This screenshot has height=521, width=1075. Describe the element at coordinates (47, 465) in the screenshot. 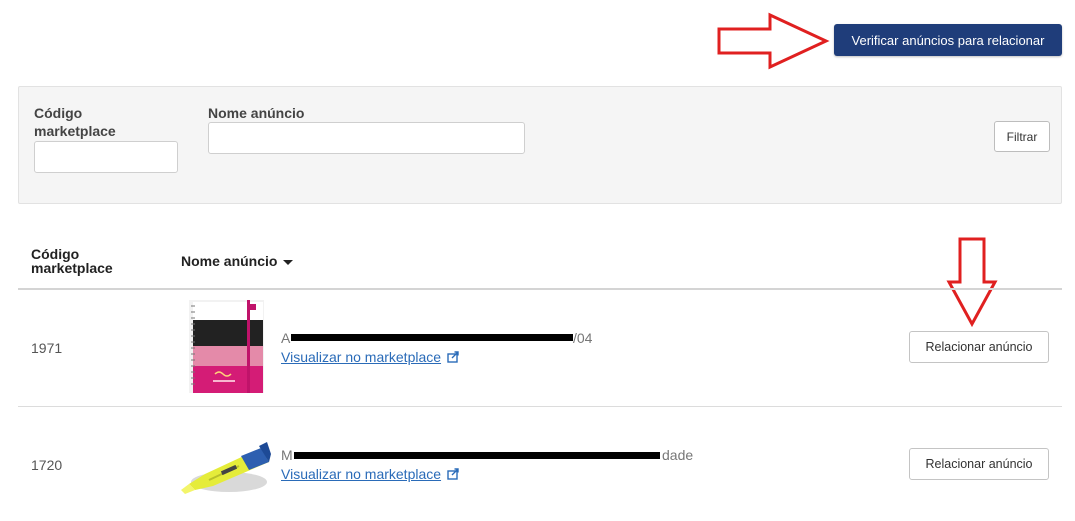

I see `row-code: 1720` at that location.